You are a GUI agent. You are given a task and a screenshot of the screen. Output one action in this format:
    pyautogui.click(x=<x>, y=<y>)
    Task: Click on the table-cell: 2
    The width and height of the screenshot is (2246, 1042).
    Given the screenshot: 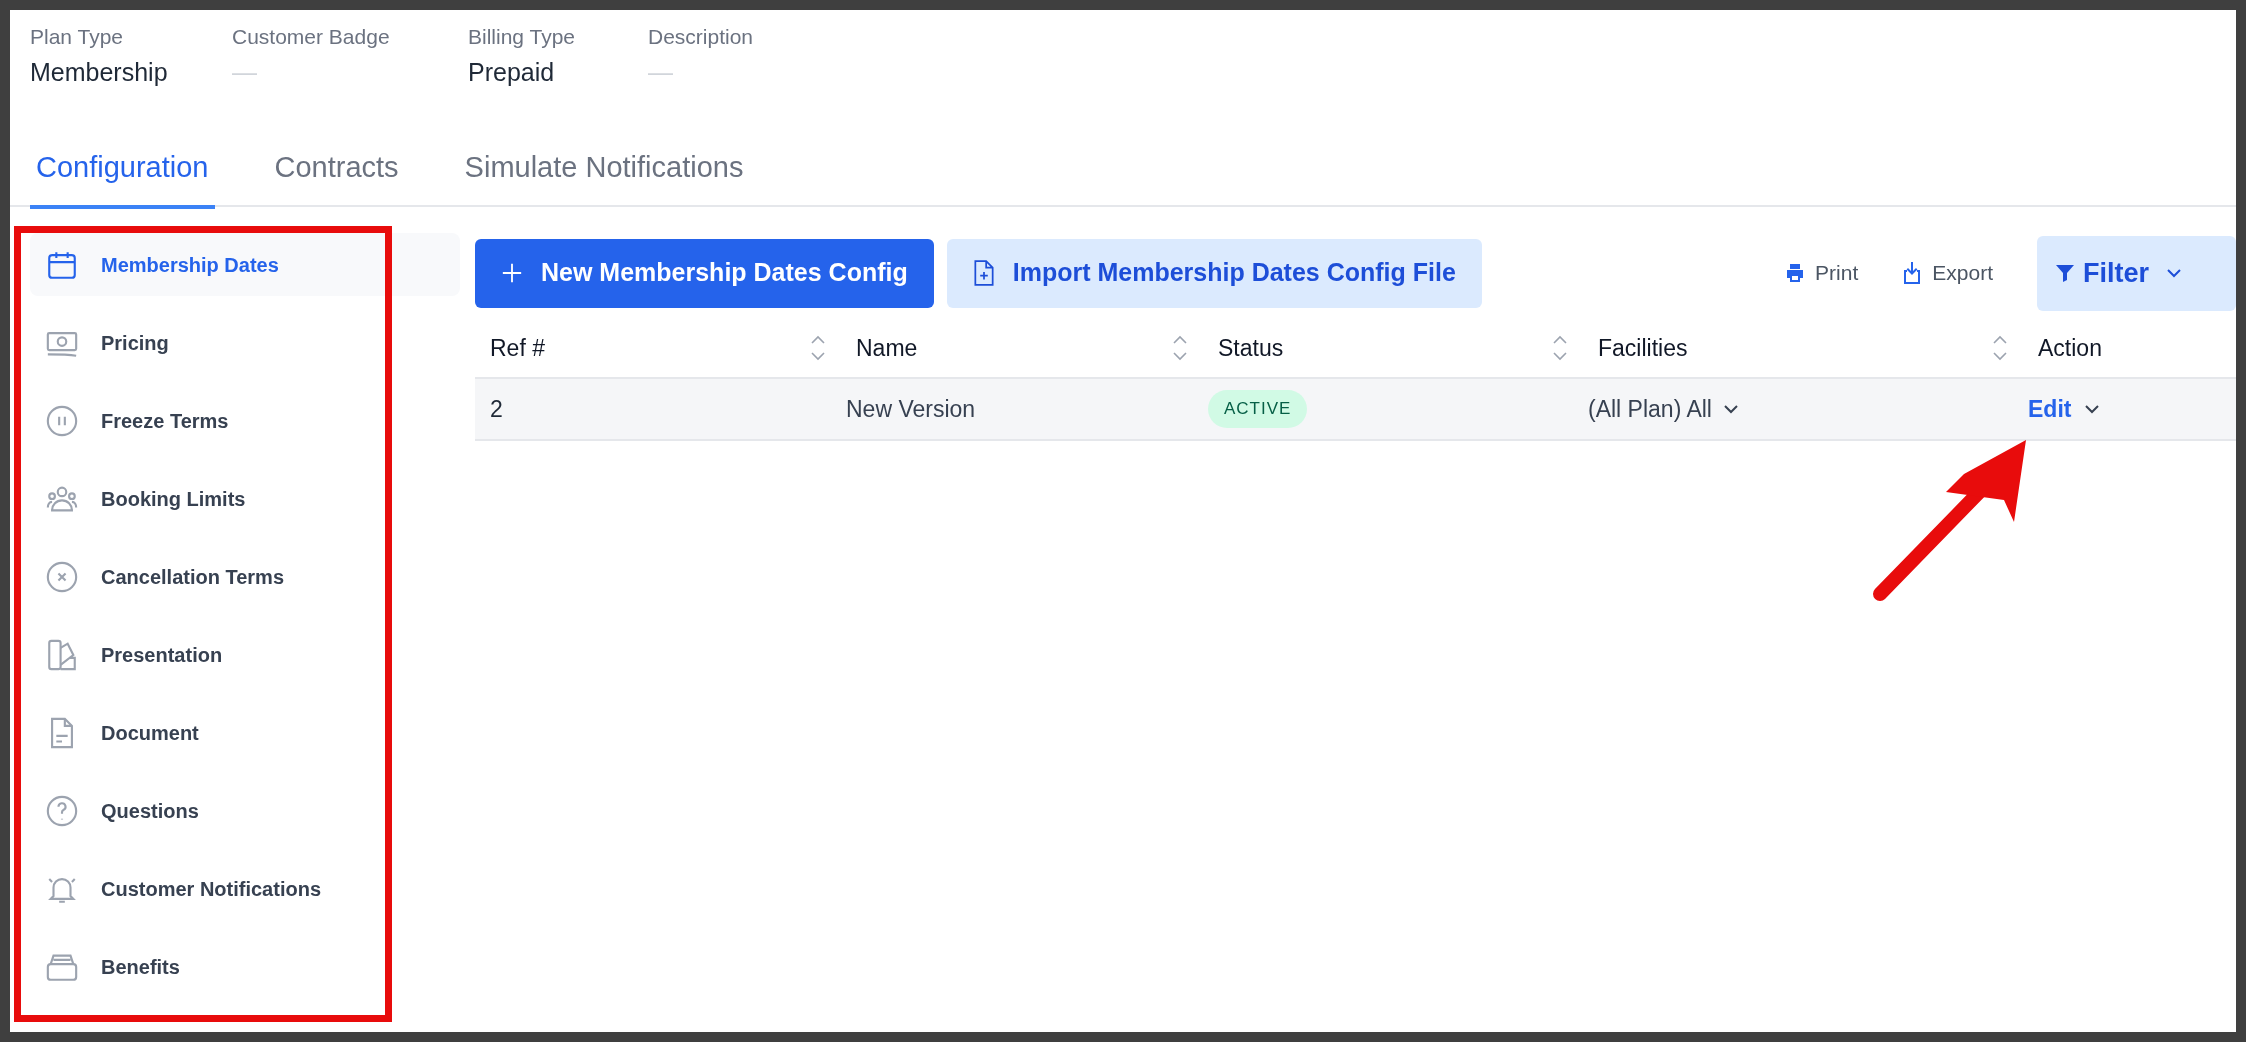 What is the action you would take?
    pyautogui.click(x=496, y=408)
    